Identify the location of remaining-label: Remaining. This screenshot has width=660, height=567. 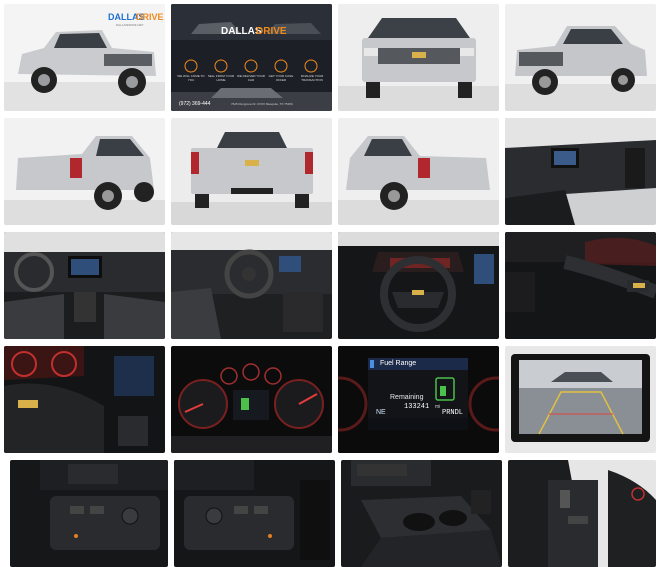
(407, 397).